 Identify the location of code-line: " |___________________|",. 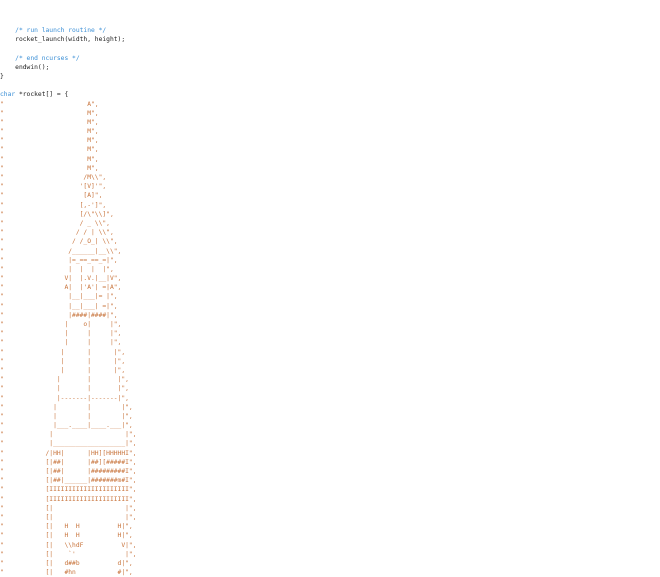
(330, 443).